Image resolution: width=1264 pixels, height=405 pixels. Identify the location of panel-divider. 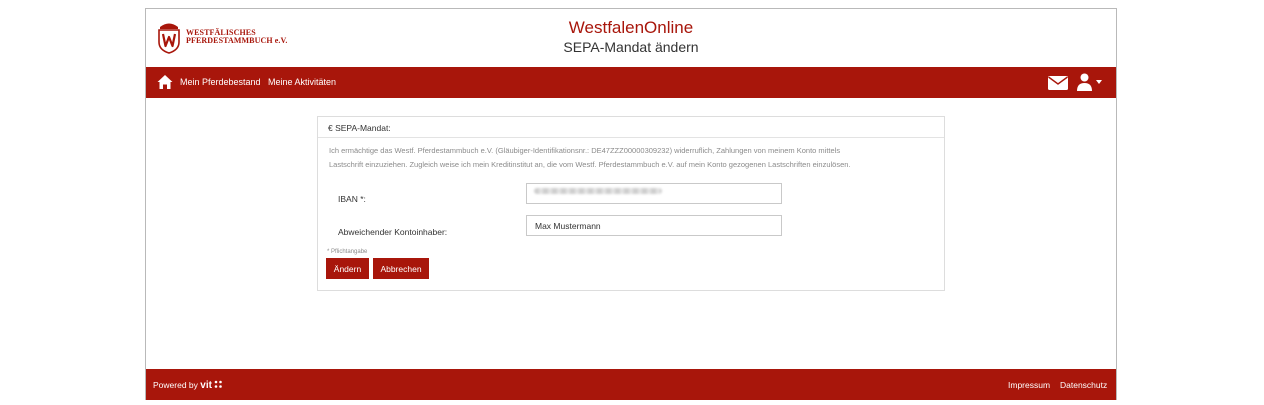
(631, 137).